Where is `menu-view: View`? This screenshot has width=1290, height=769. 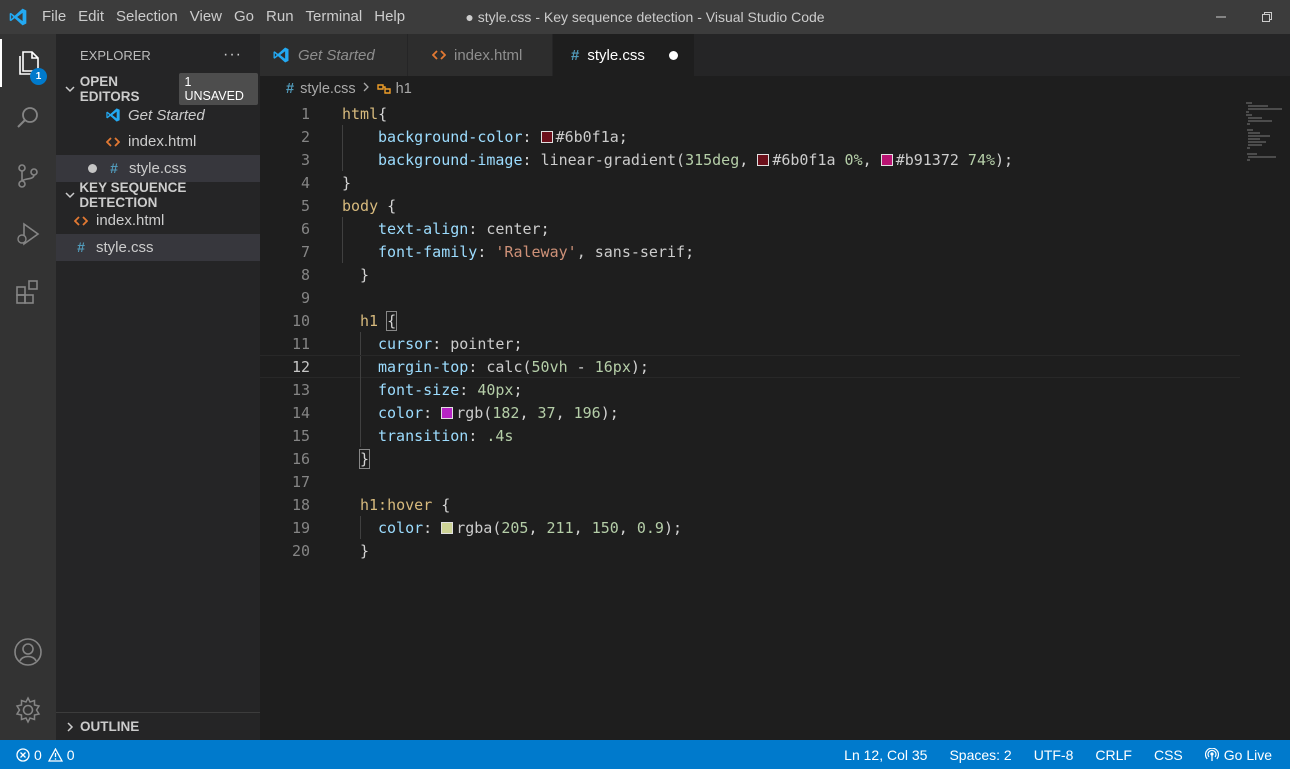
menu-view: View is located at coordinates (206, 17).